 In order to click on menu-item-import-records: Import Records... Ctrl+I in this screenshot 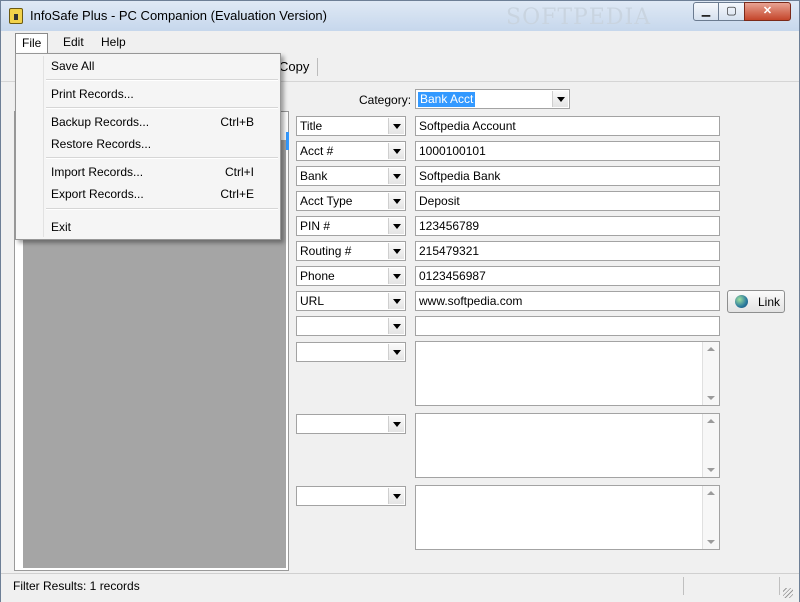, I will do `click(163, 172)`.